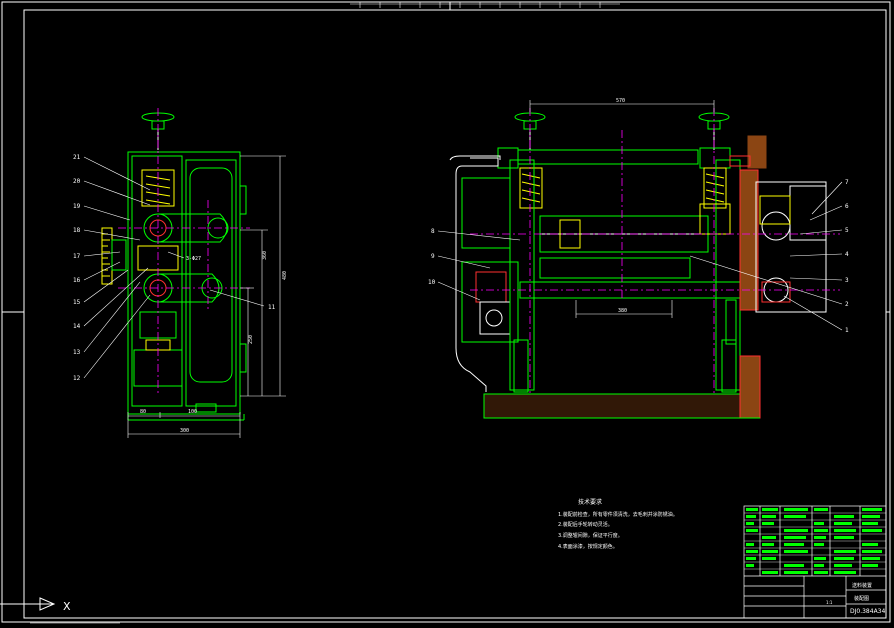 Image resolution: width=894 pixels, height=628 pixels. I want to click on side-view, so click(174, 266).